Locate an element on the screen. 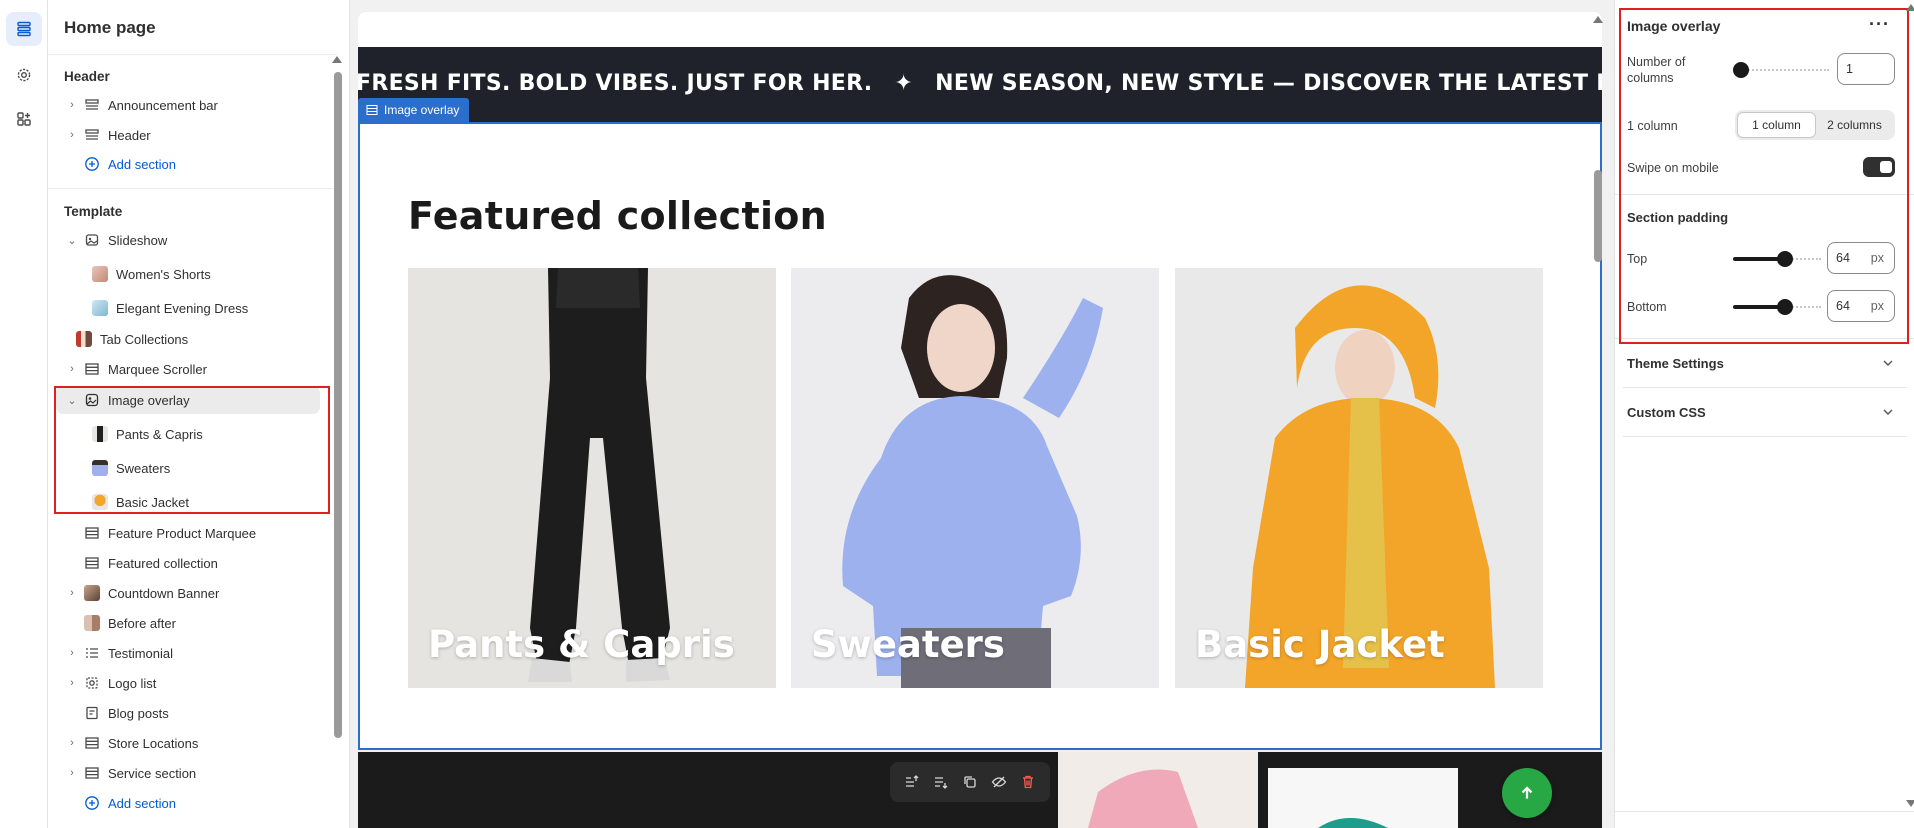 Image resolution: width=1914 pixels, height=828 pixels. sidebar-item-label: Tab Collections is located at coordinates (144, 339).